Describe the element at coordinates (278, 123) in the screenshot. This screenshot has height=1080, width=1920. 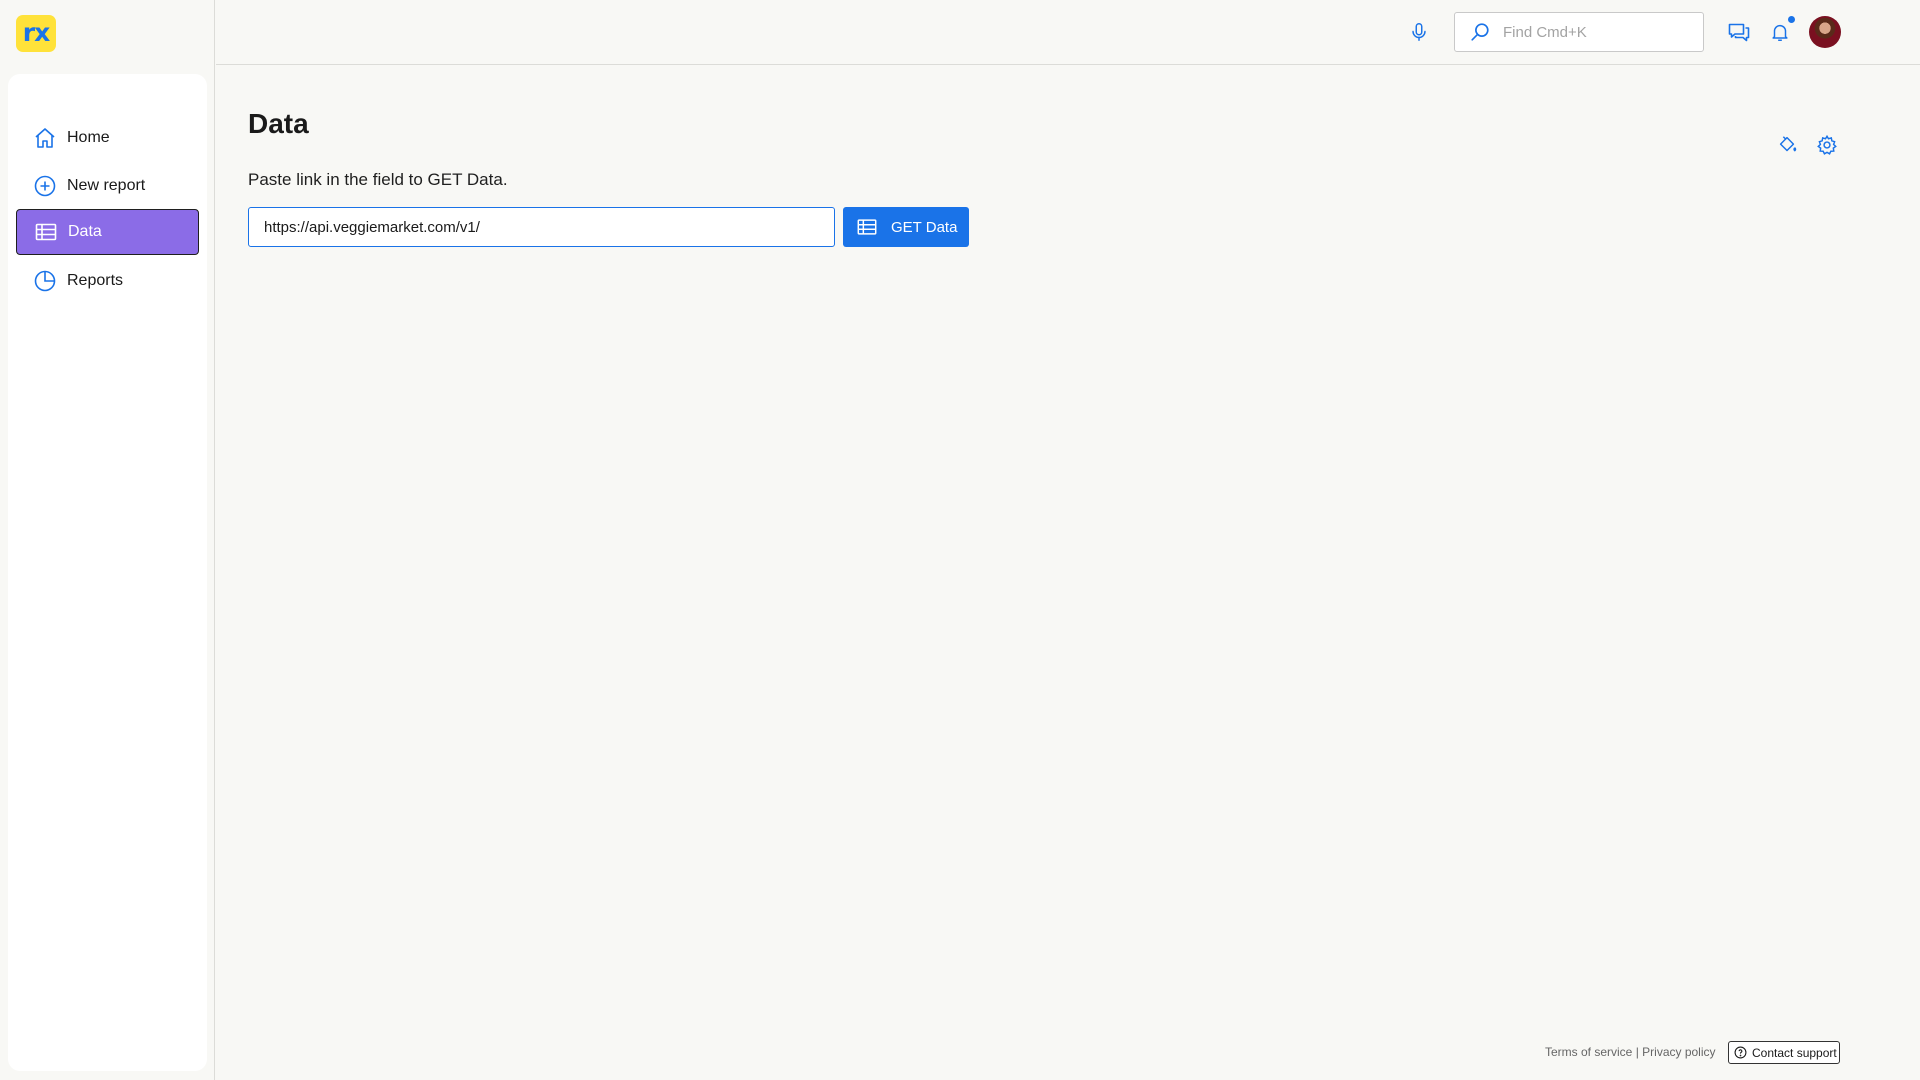
I see `page-title: Data` at that location.